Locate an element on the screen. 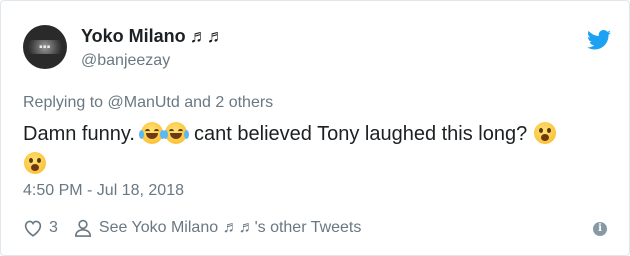  like-count: 3 is located at coordinates (53, 228).